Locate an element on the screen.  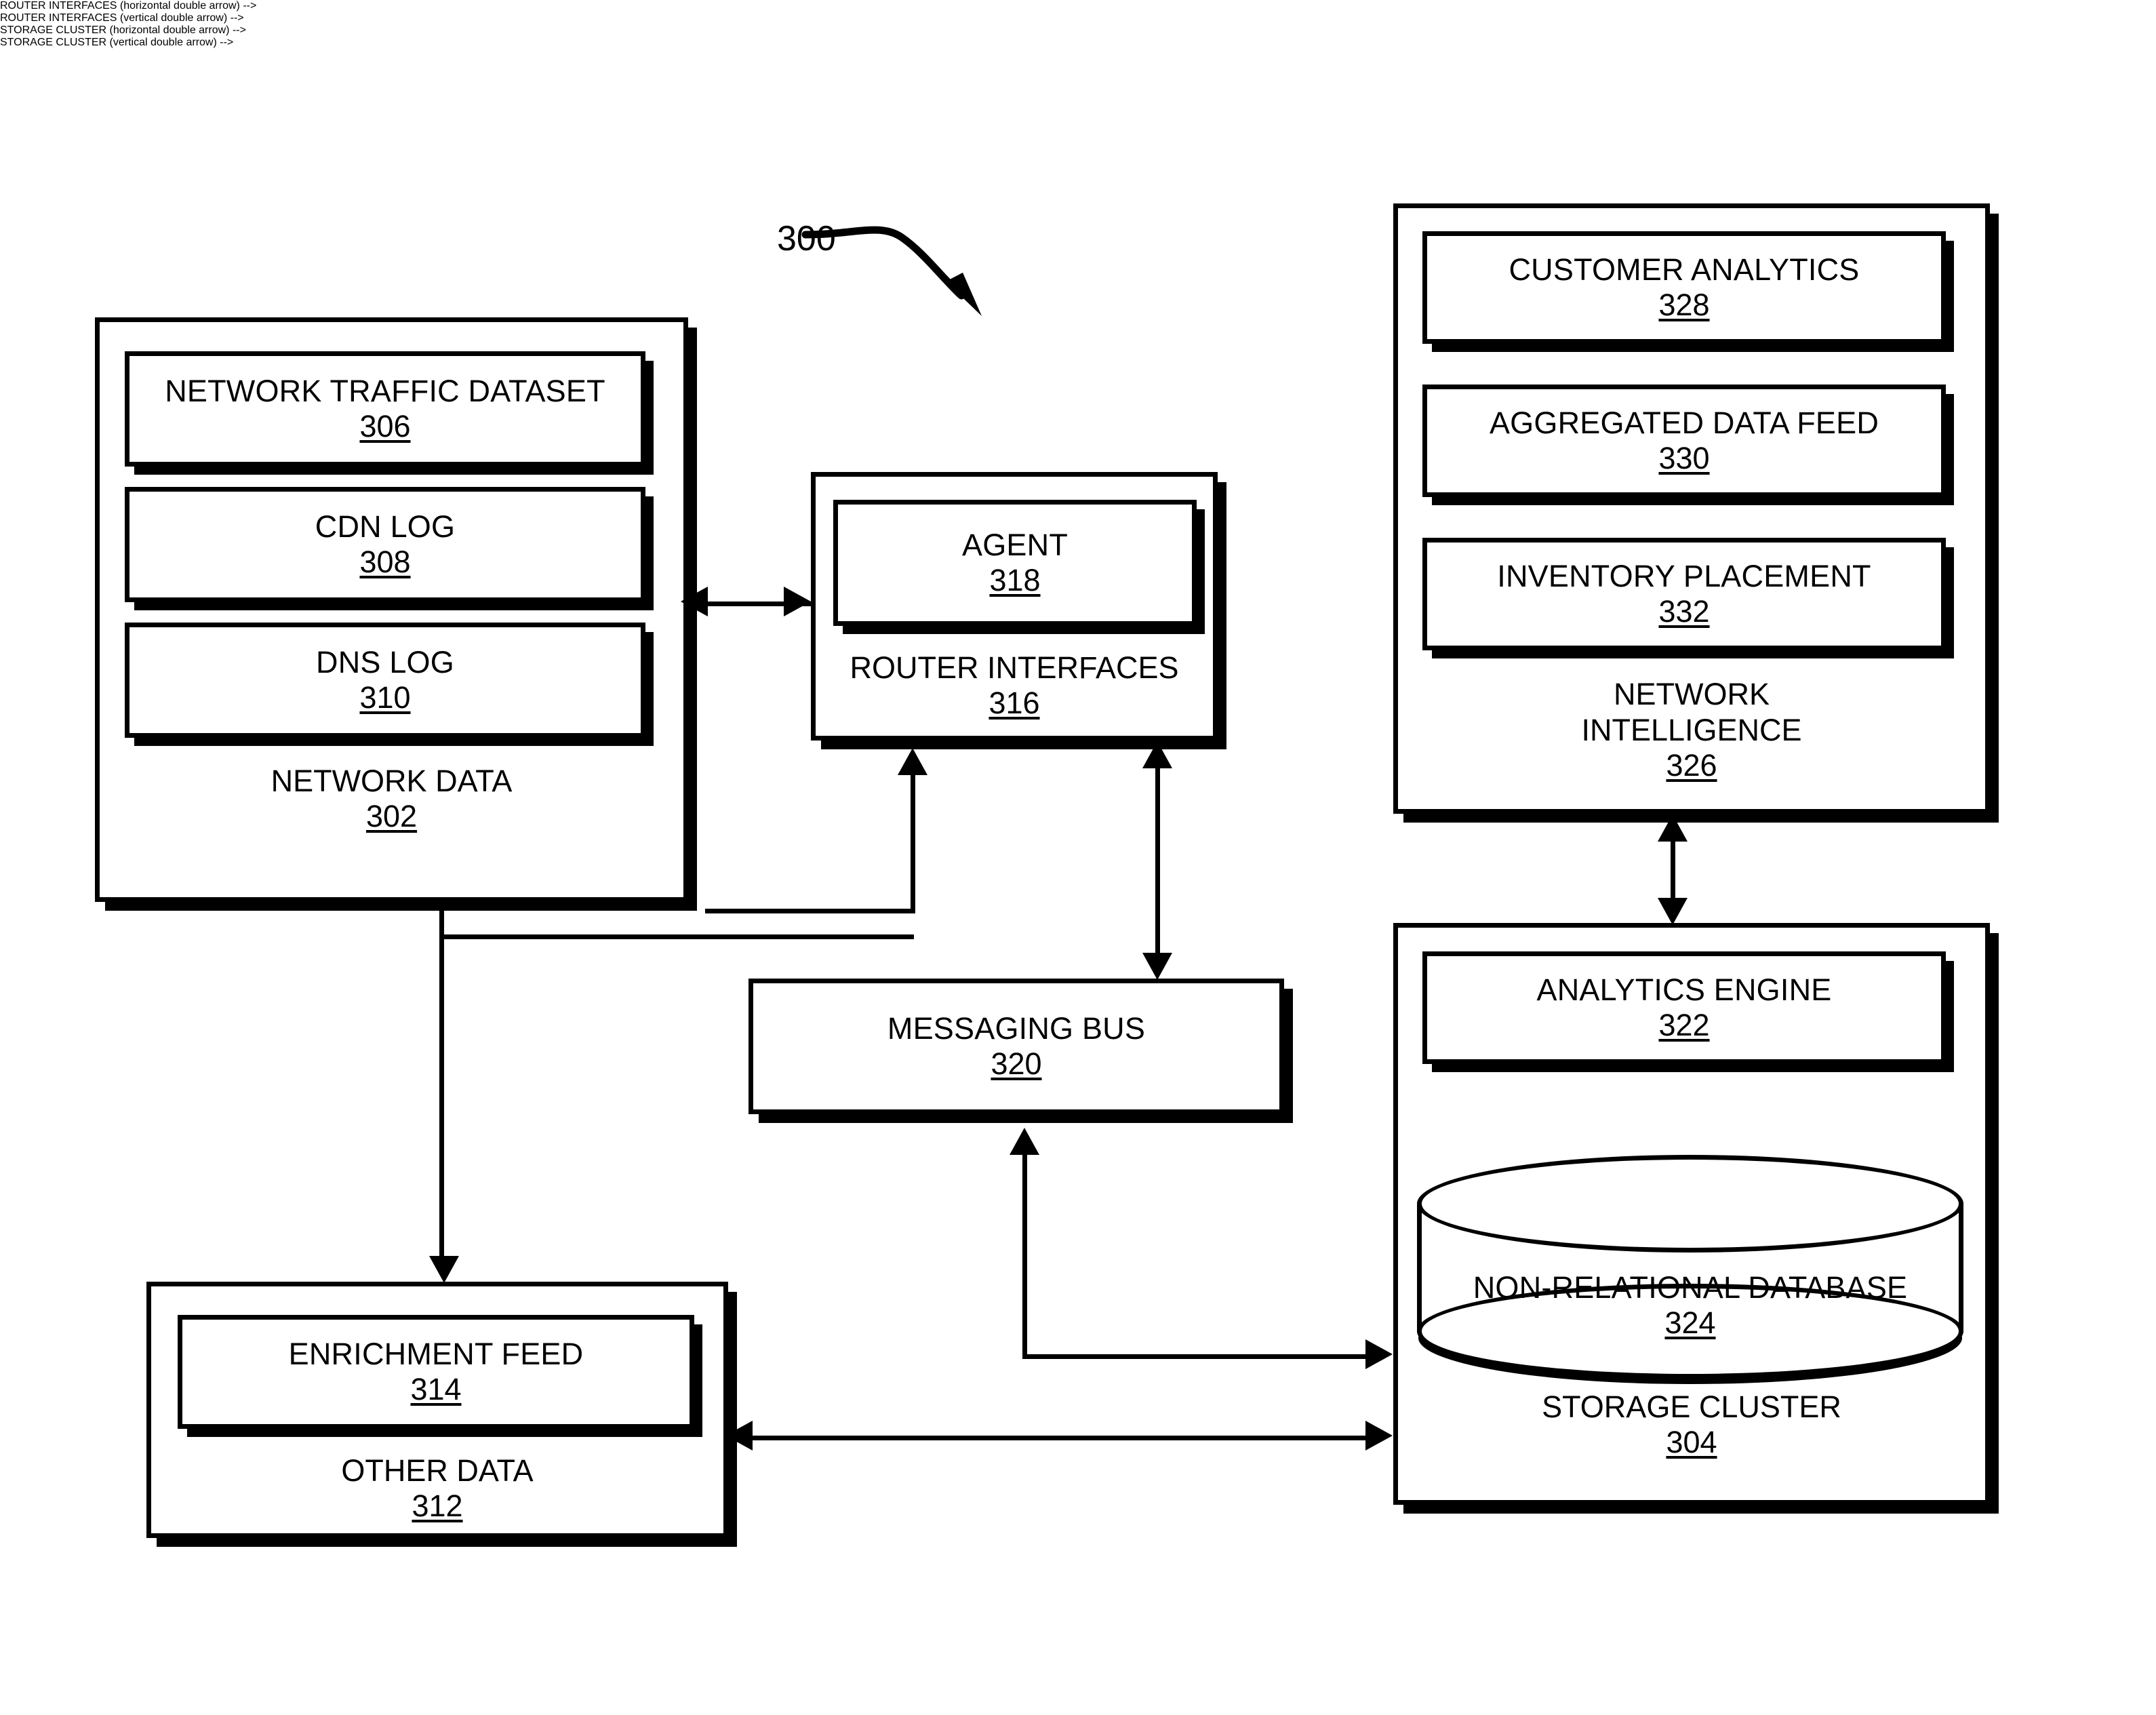
network-traffic-dataset-ref: 306 is located at coordinates (385, 426).